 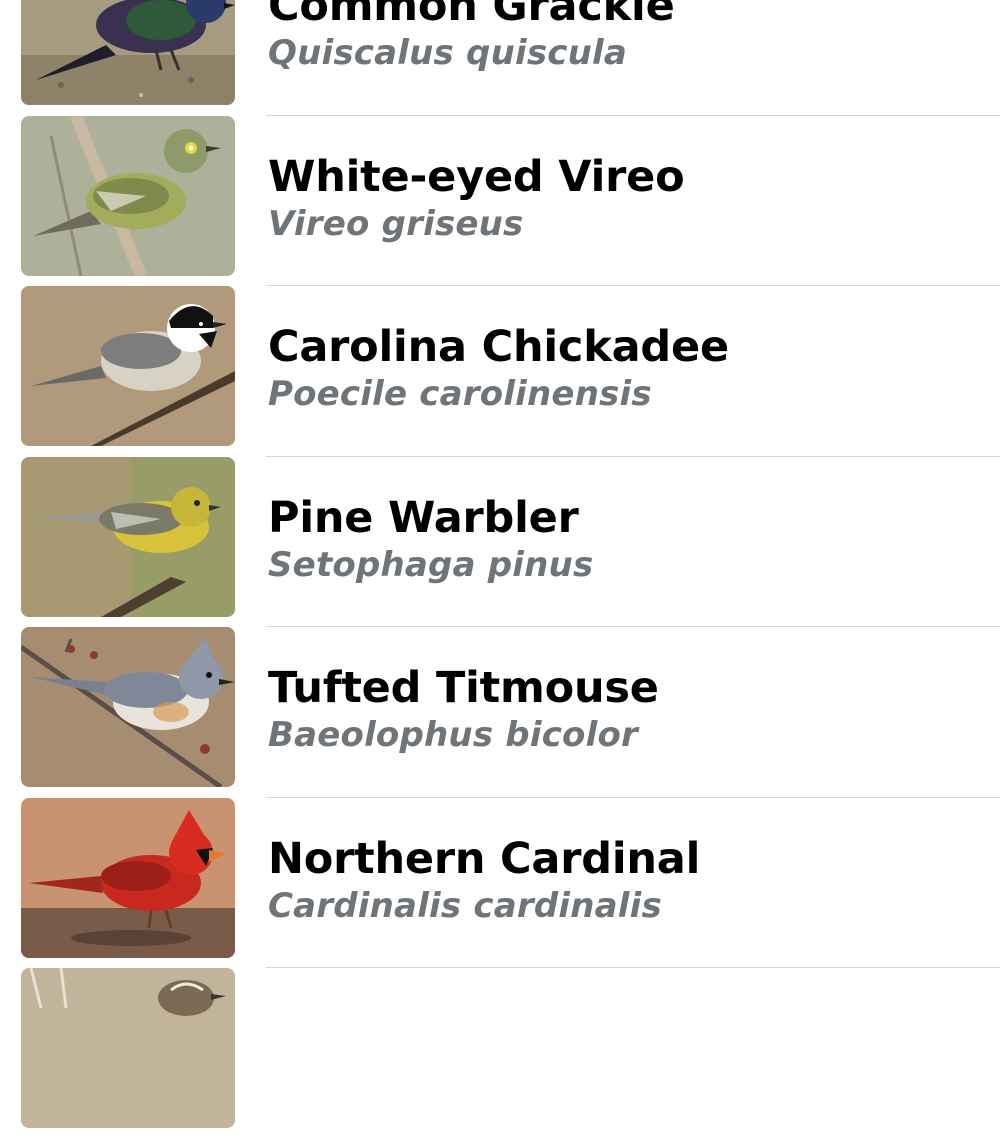 What do you see at coordinates (476, 176) in the screenshot?
I see `bird-common-name: White-eyed Vireo` at bounding box center [476, 176].